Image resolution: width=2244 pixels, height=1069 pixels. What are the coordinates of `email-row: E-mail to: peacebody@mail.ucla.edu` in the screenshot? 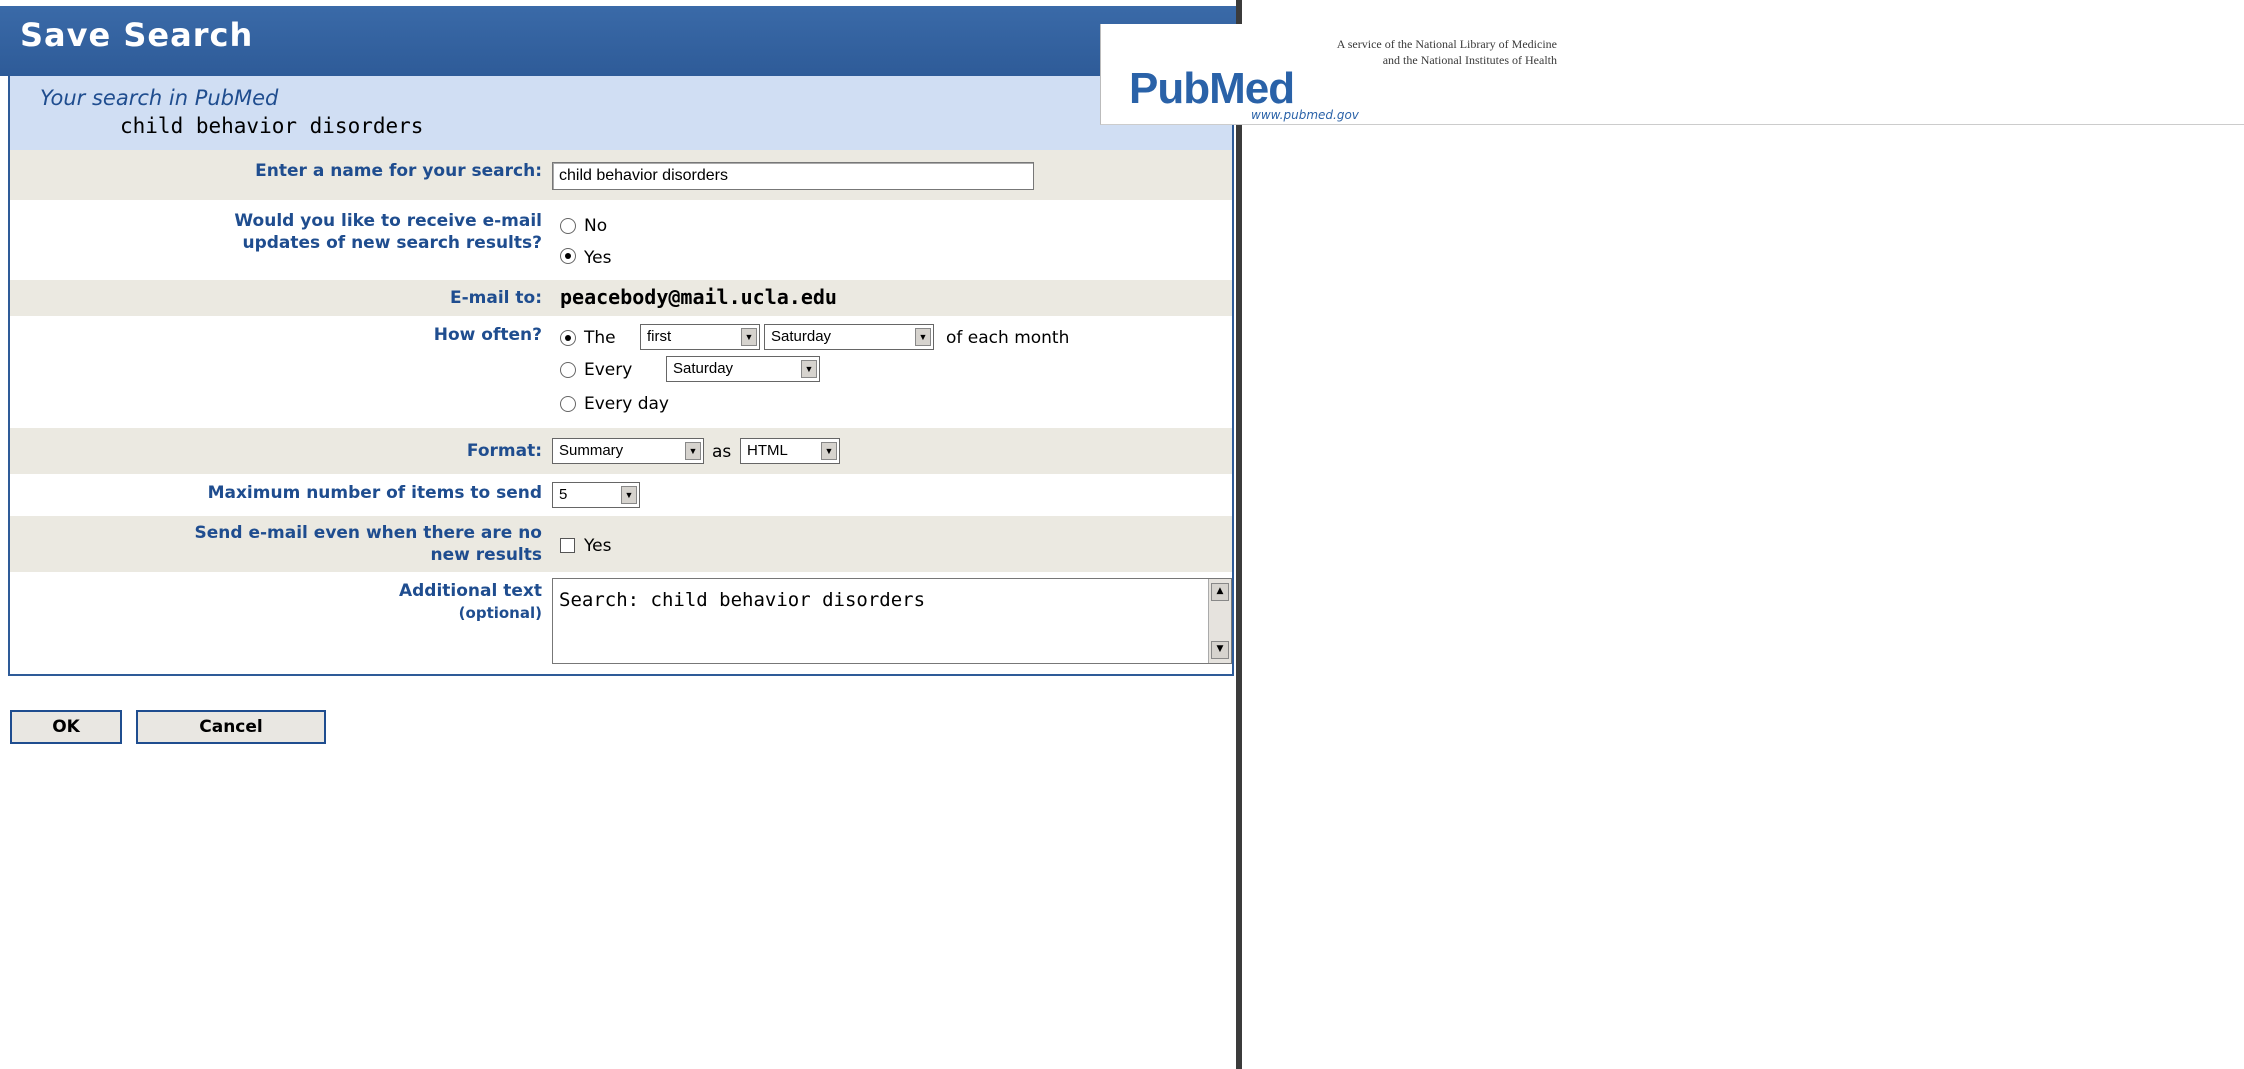 It's located at (621, 298).